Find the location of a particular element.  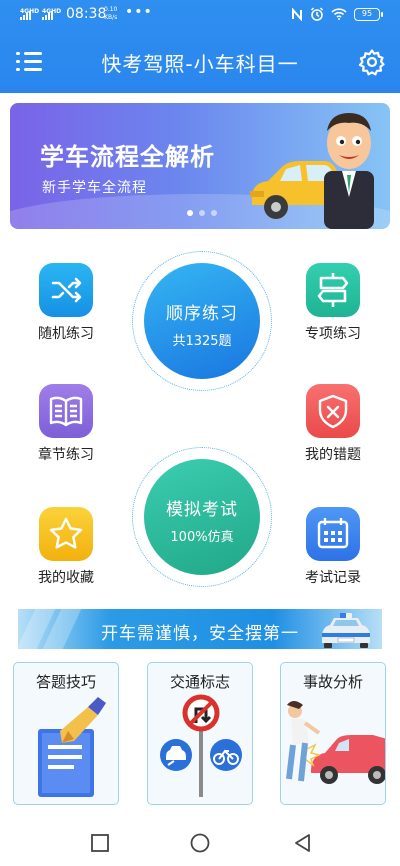

exam-records-button: 考试记录 is located at coordinates (333, 547).